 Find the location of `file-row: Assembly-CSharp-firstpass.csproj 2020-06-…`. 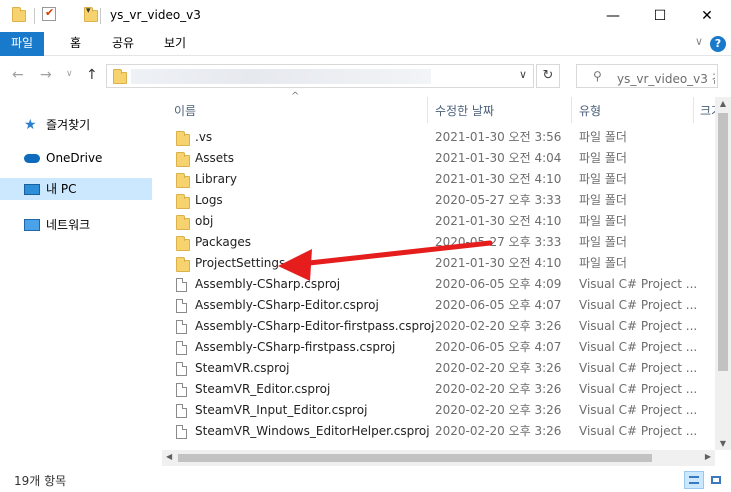

file-row: Assembly-CSharp-firstpass.csproj 2020-06-… is located at coordinates (438, 347).